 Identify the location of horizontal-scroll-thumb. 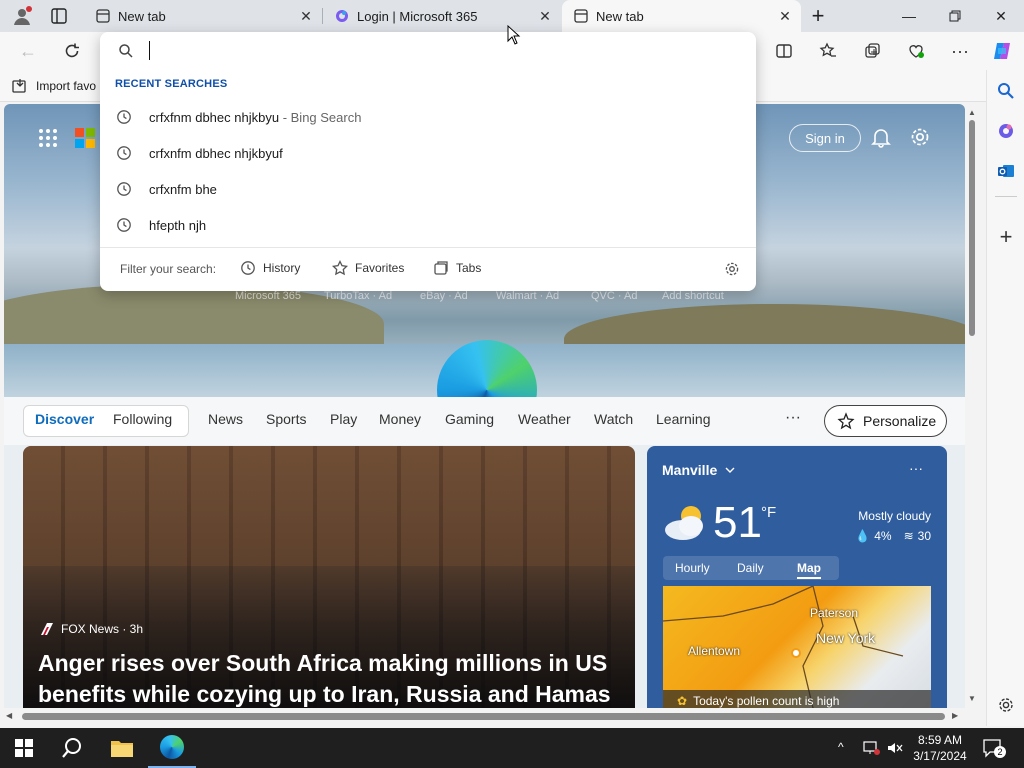
(483, 716).